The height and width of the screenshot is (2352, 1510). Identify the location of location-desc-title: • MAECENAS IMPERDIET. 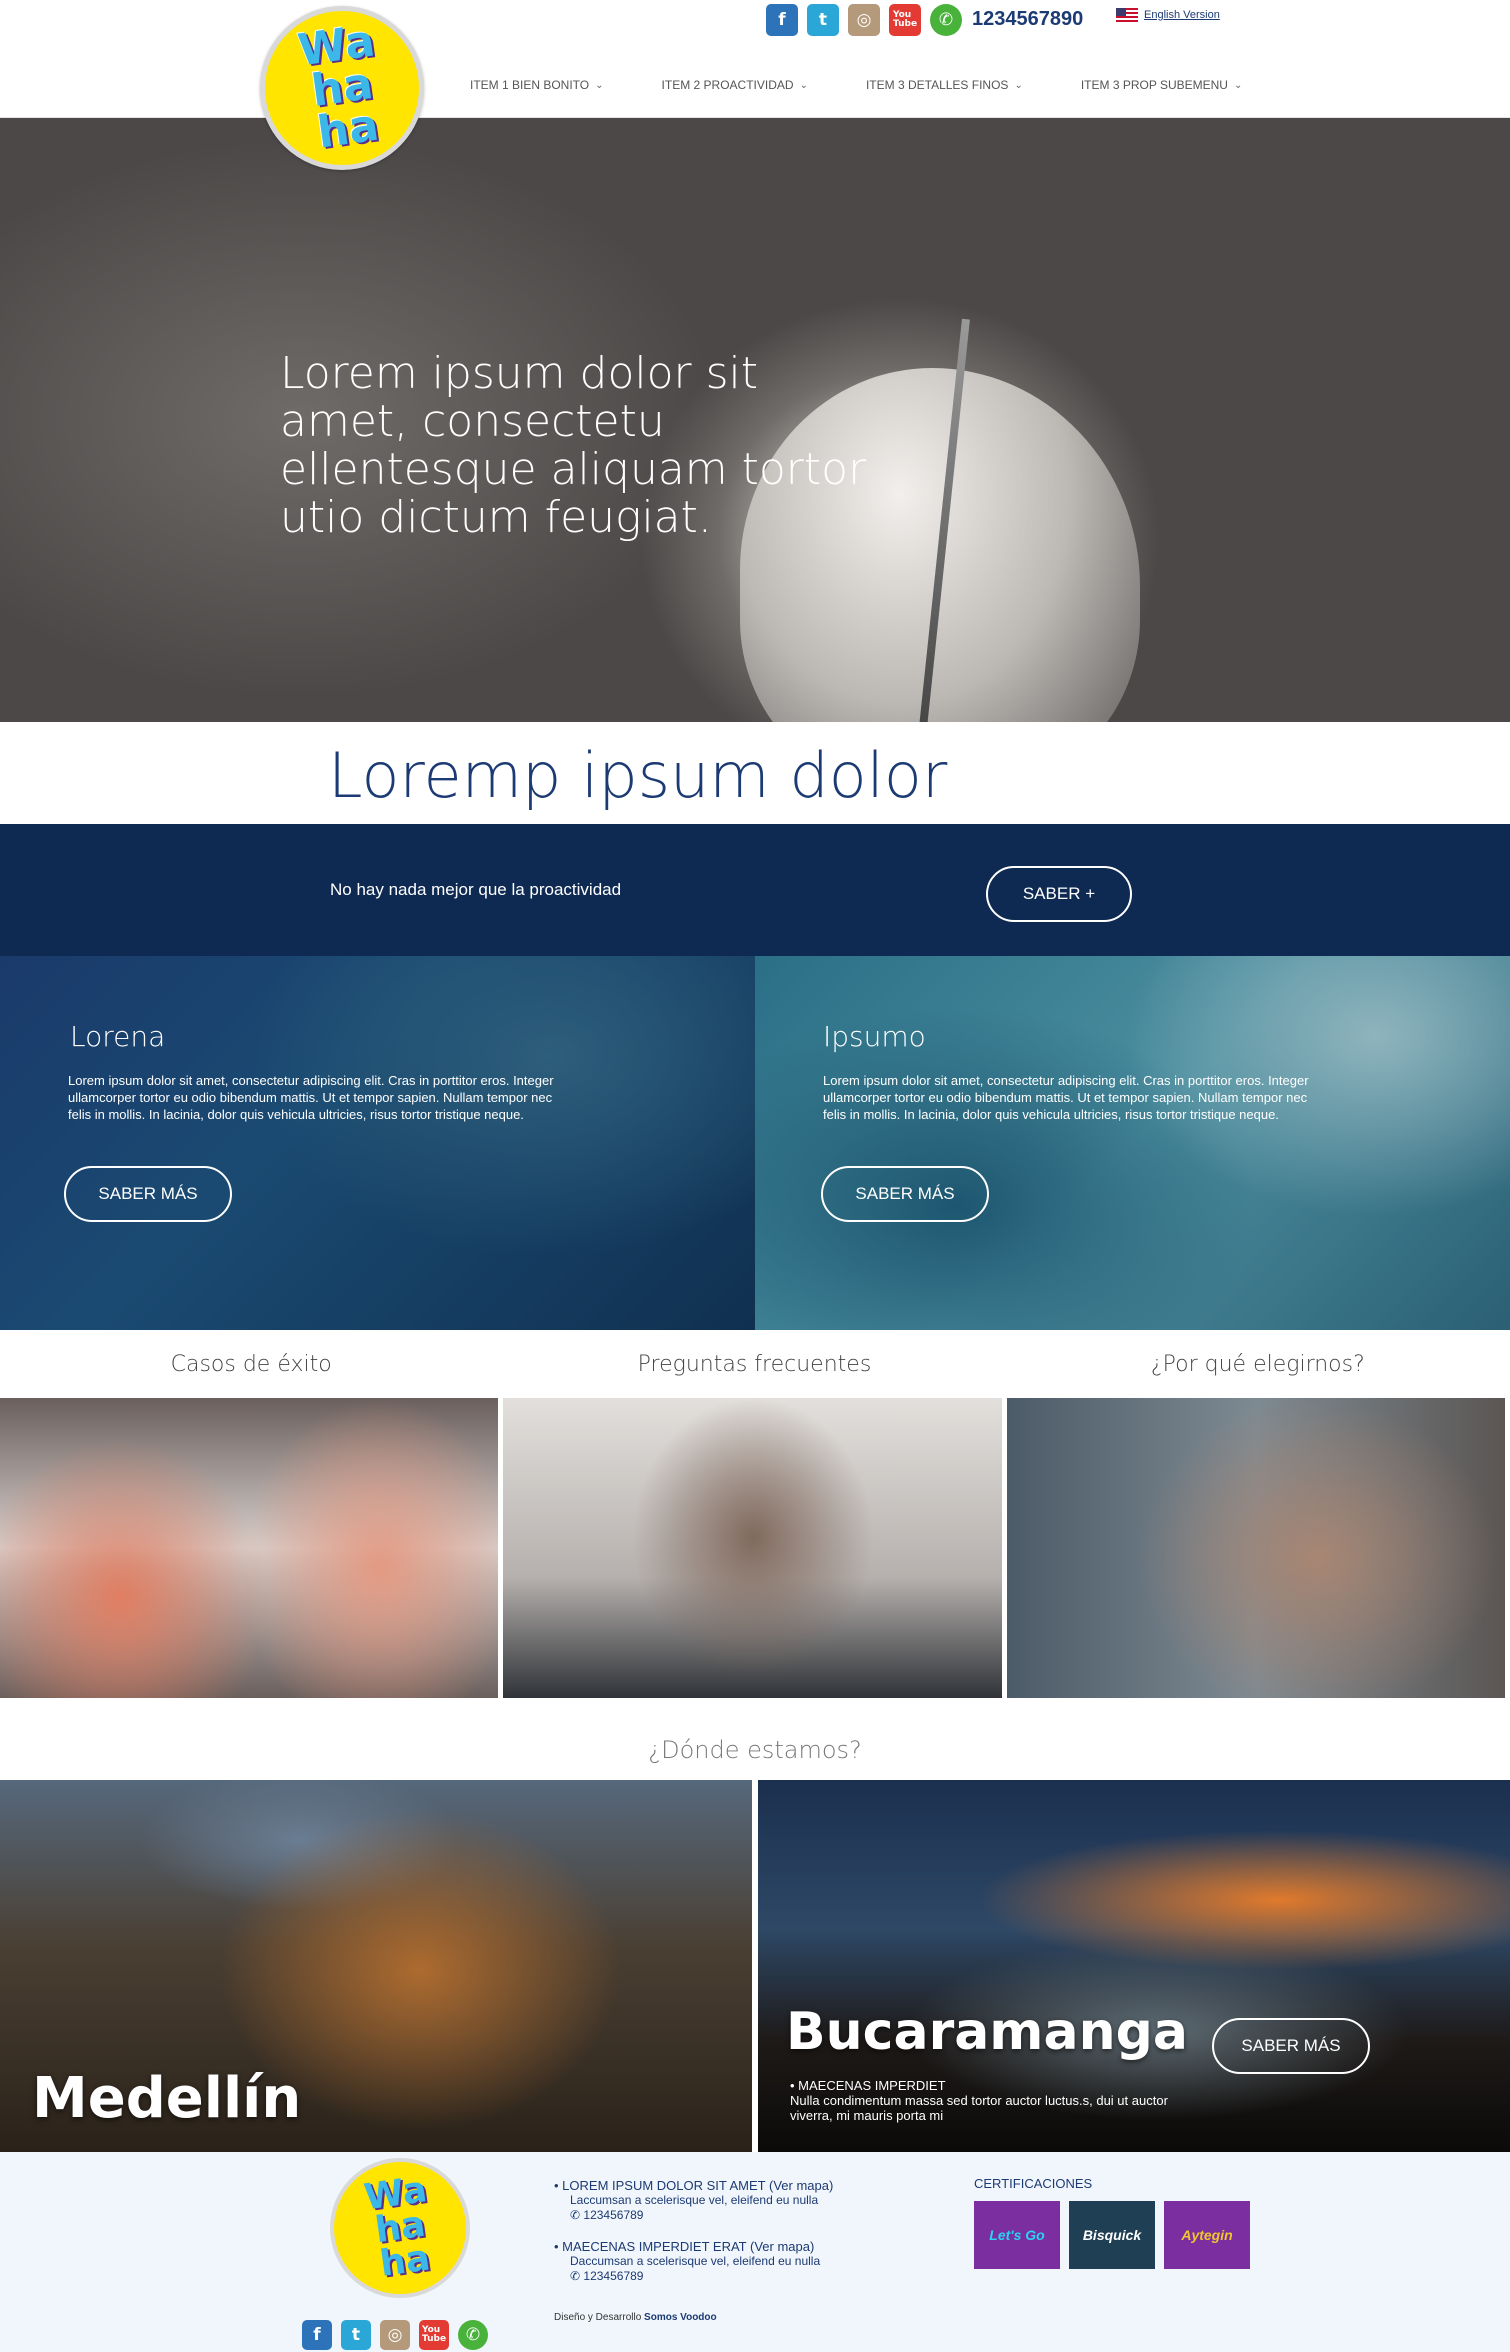
(868, 2085).